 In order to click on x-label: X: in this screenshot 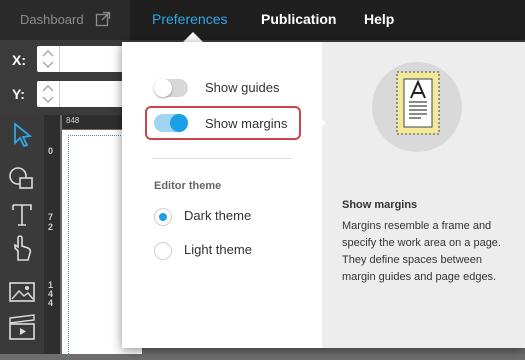, I will do `click(19, 60)`.